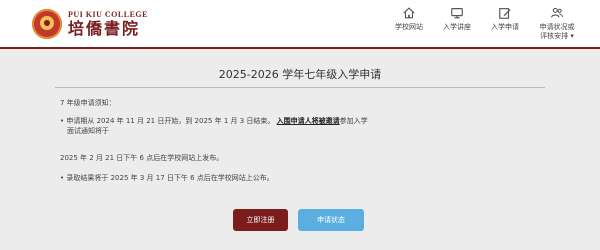 This screenshot has height=250, width=600. I want to click on nav-label: 入学申请, so click(505, 27).